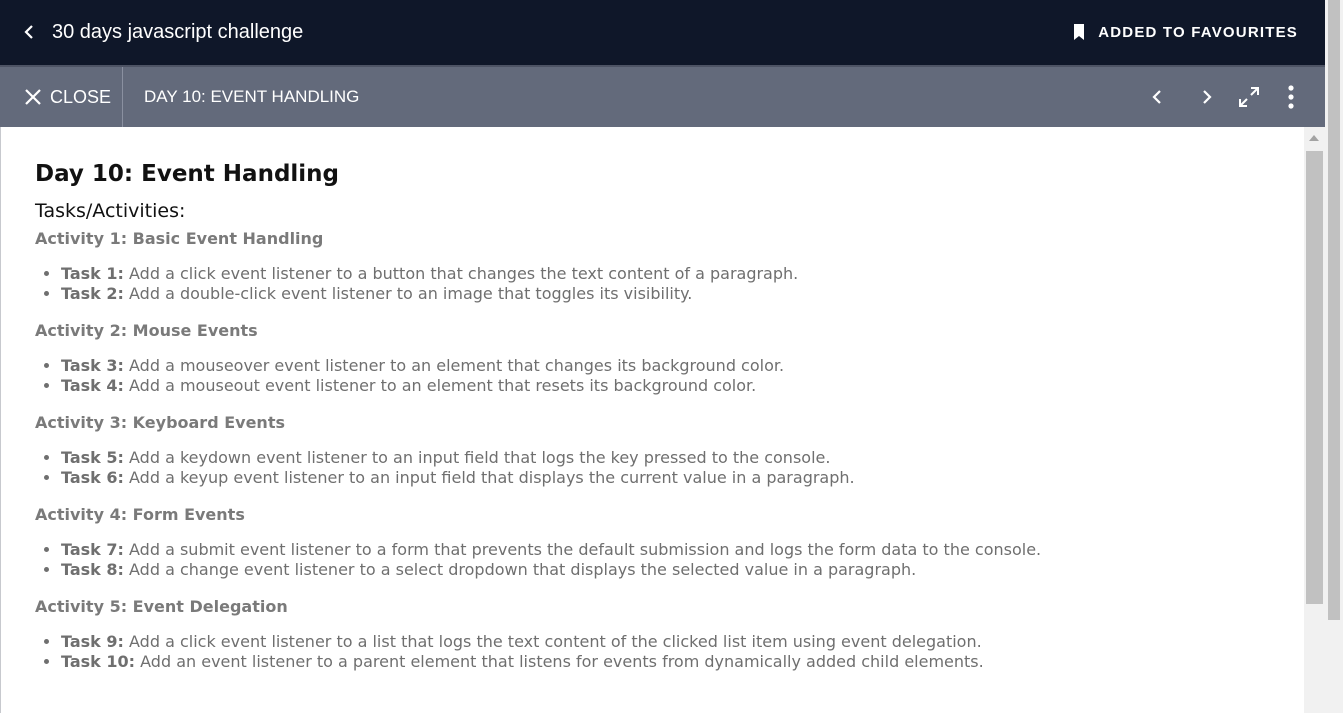 This screenshot has width=1343, height=713. I want to click on added-to-favourites-button: ADDED TO FAVOURITES, so click(1185, 32).